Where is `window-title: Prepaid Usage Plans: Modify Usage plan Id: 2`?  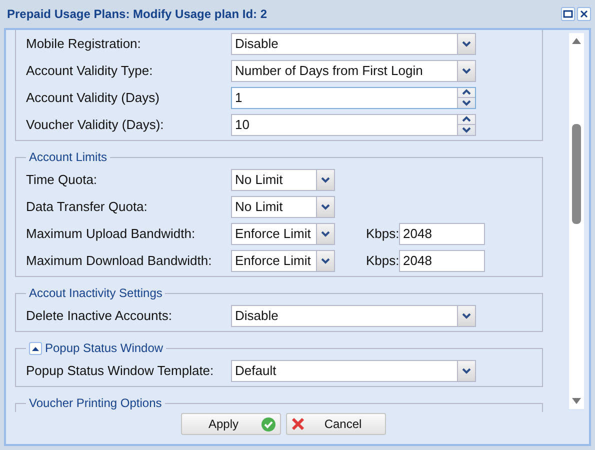 window-title: Prepaid Usage Plans: Modify Usage plan Id: 2 is located at coordinates (137, 14).